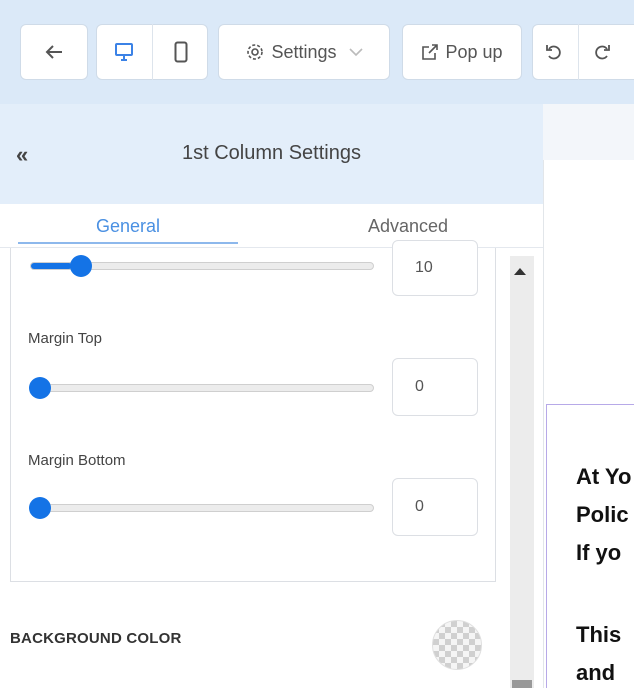 The height and width of the screenshot is (688, 634). I want to click on back-button, so click(54, 52).